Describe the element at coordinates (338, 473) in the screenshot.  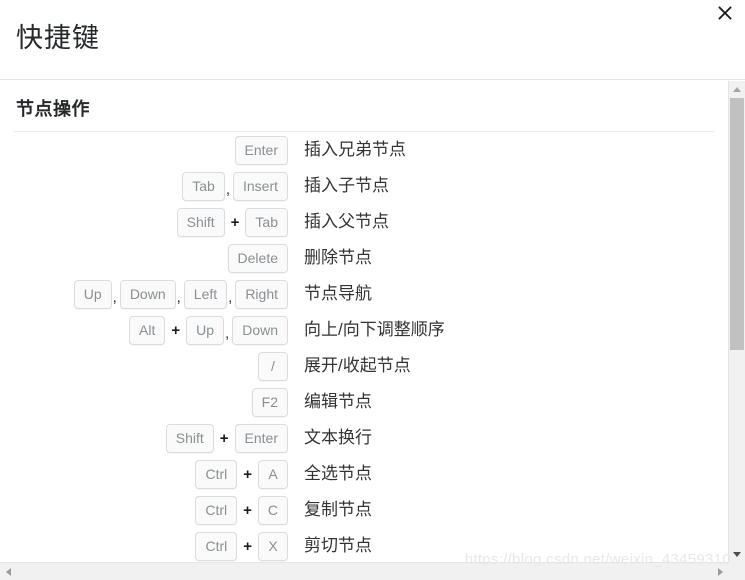
I see `shortcut-description: 全选节点` at that location.